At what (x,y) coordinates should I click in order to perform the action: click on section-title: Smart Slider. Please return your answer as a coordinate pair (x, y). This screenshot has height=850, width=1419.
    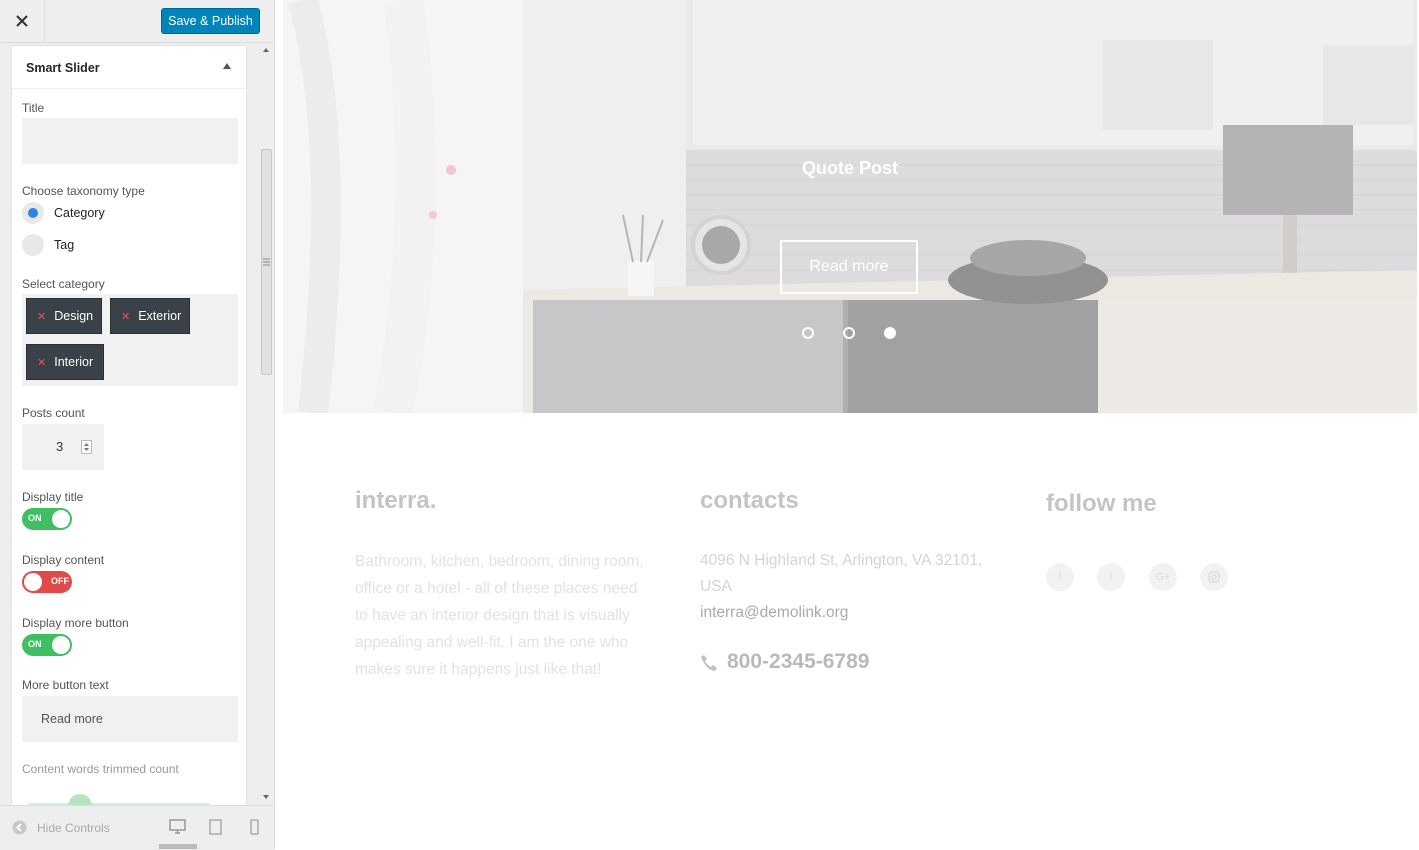
    Looking at the image, I should click on (63, 68).